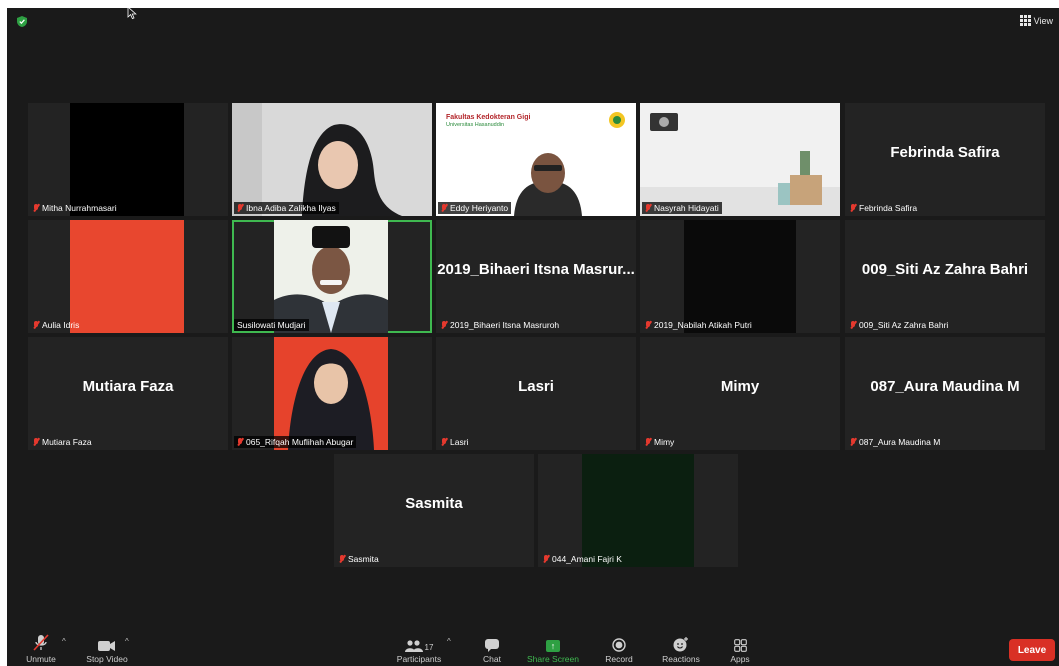  I want to click on chat-bubble-icon, so click(492, 645).